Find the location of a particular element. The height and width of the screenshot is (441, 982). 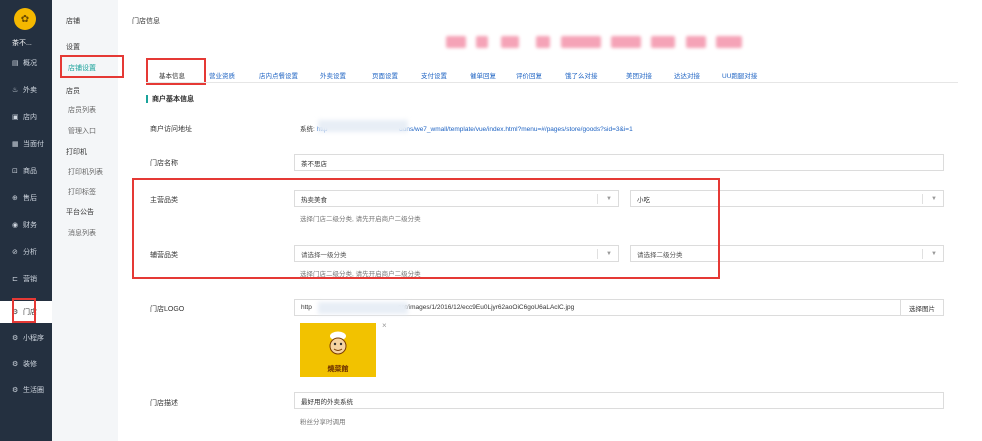

basic-info-tab-highlight-box is located at coordinates (176, 71).